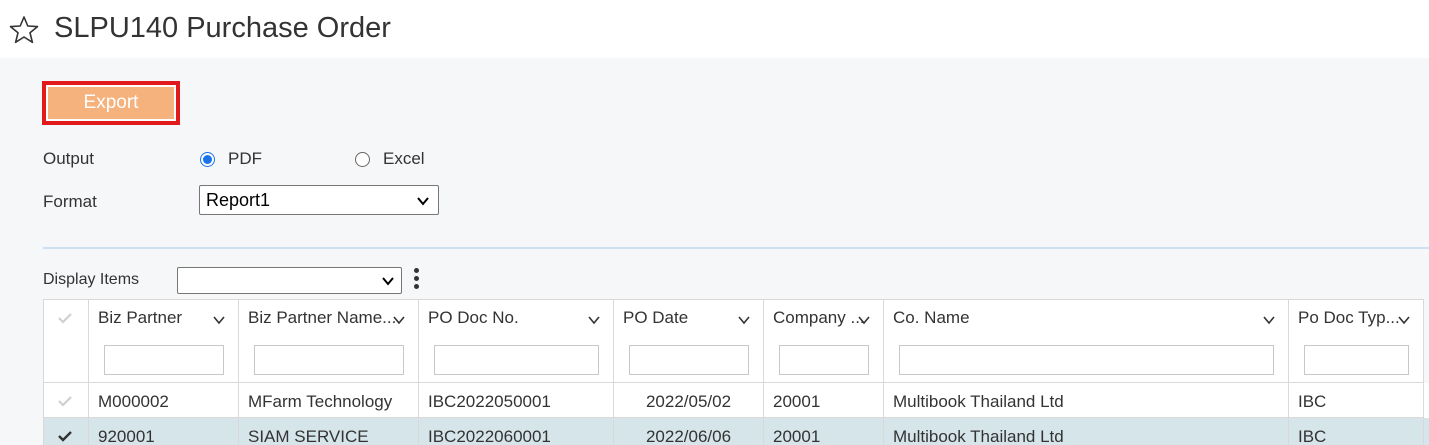 This screenshot has width=1429, height=445. I want to click on table-cell: MFarm Technology, so click(329, 400).